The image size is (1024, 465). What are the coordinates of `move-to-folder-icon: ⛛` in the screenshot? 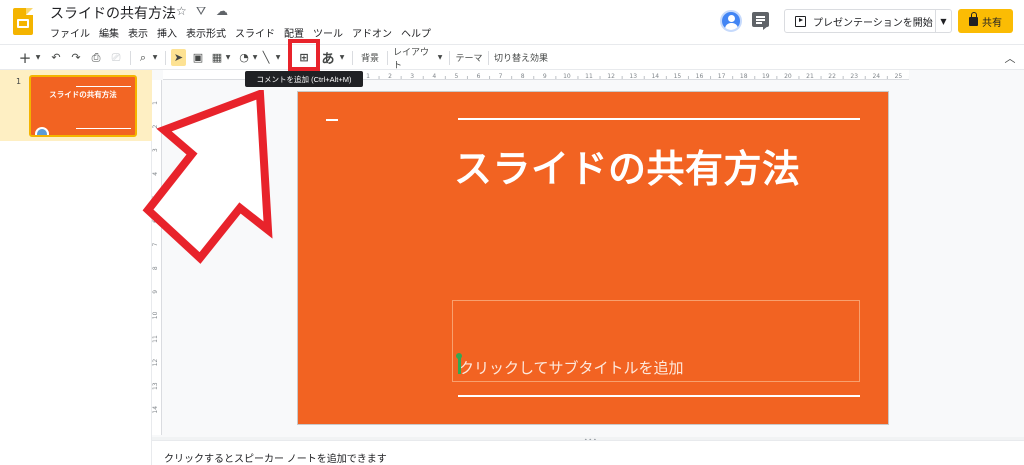 It's located at (201, 11).